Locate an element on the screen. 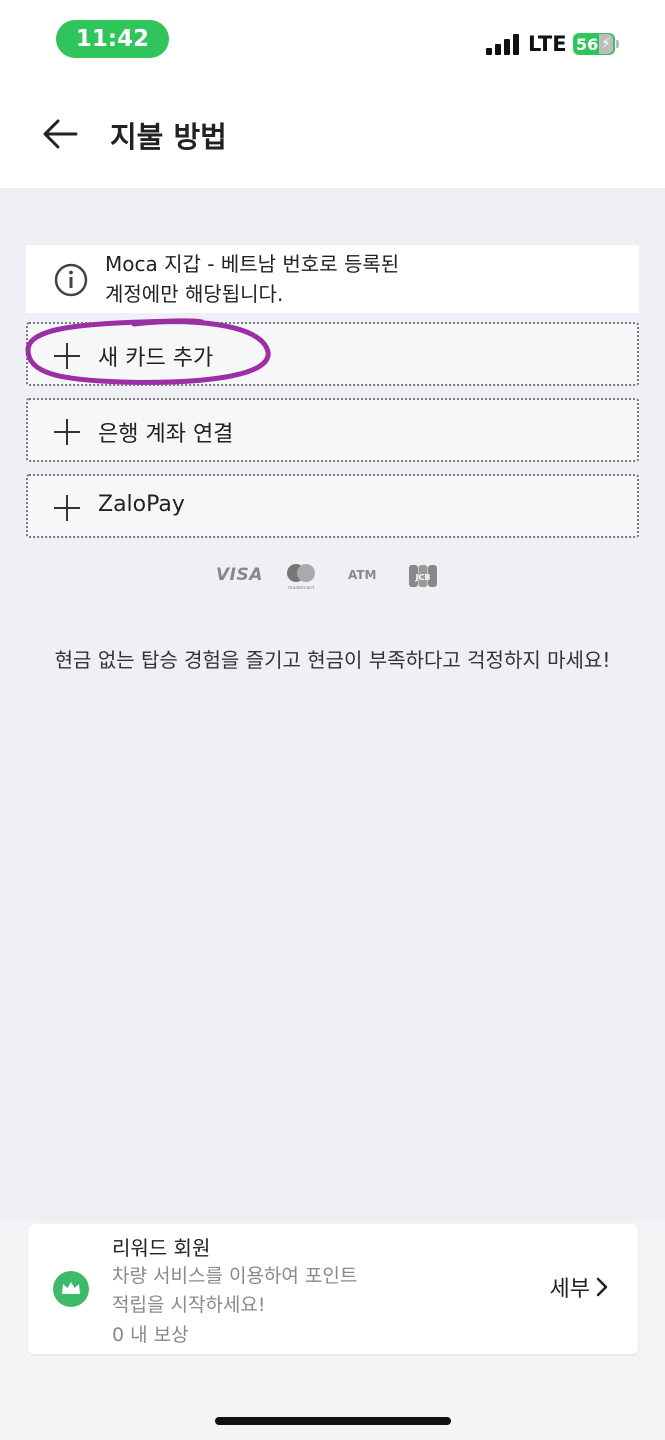 The height and width of the screenshot is (1440, 665). link-bank-account-label: 은행 계좌 연결 is located at coordinates (166, 434).